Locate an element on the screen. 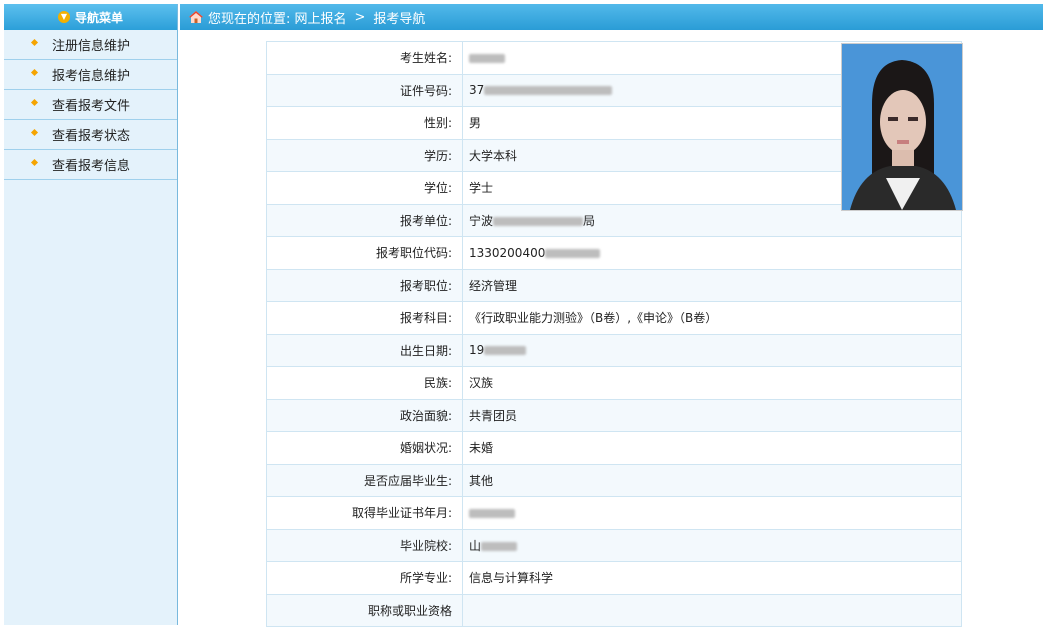 This screenshot has height=627, width=1049. sidebar-item-label: 查看报考信息 is located at coordinates (91, 166).